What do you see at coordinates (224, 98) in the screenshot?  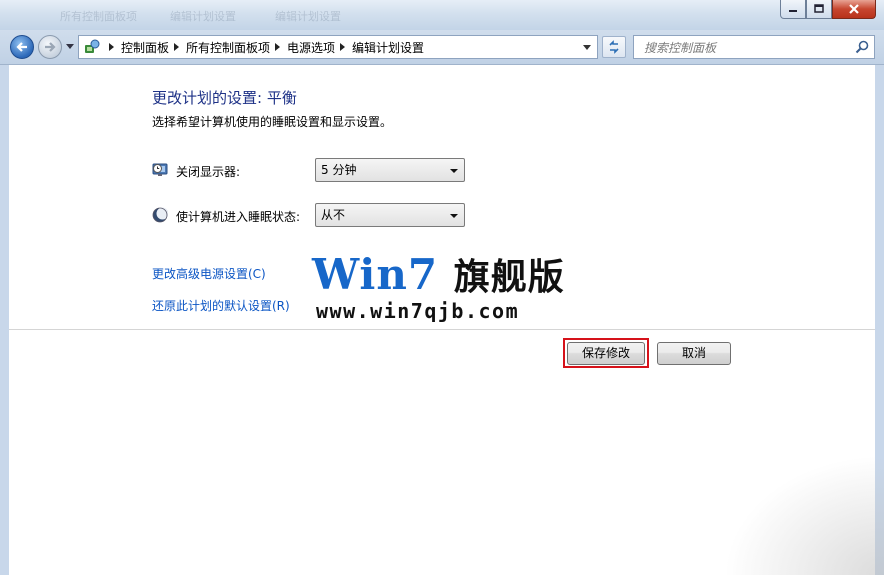 I see `page-title: 更改计划的设置: 平衡` at bounding box center [224, 98].